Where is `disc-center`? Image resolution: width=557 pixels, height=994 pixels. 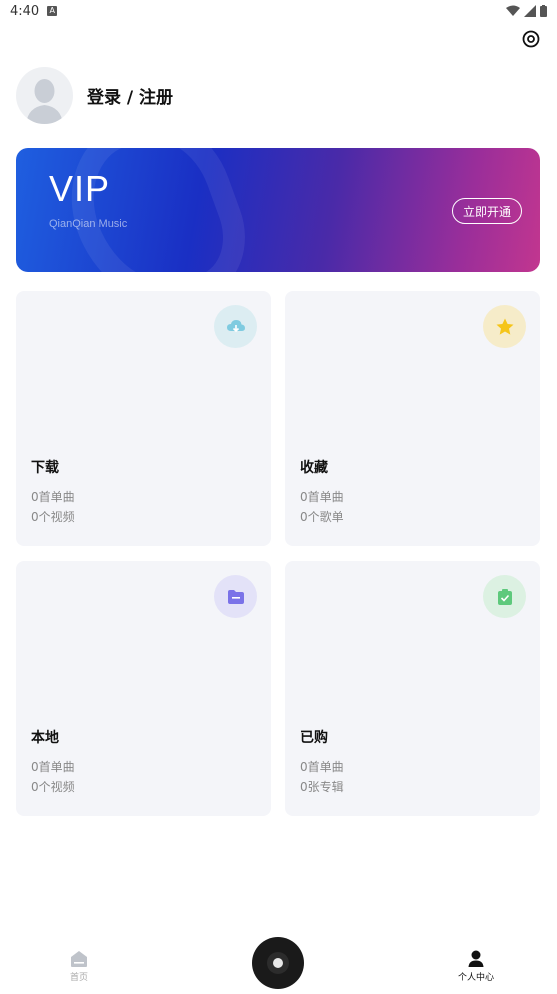
disc-center is located at coordinates (278, 963).